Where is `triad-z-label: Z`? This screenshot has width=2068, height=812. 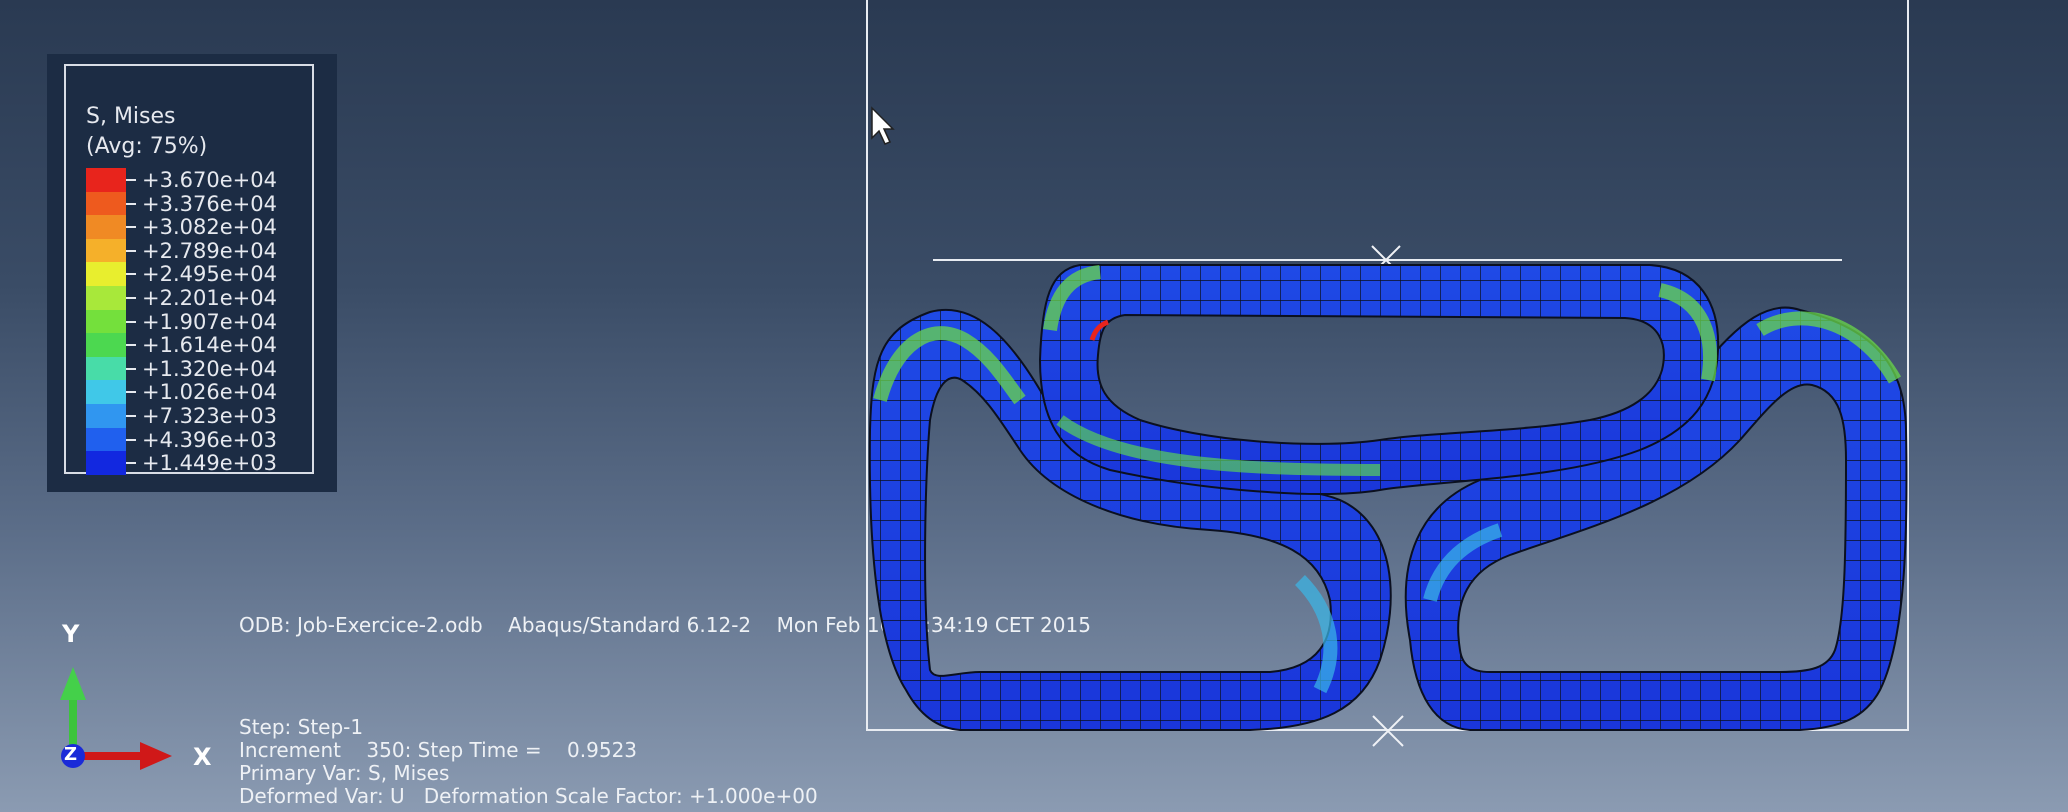
triad-z-label: Z is located at coordinates (71, 754).